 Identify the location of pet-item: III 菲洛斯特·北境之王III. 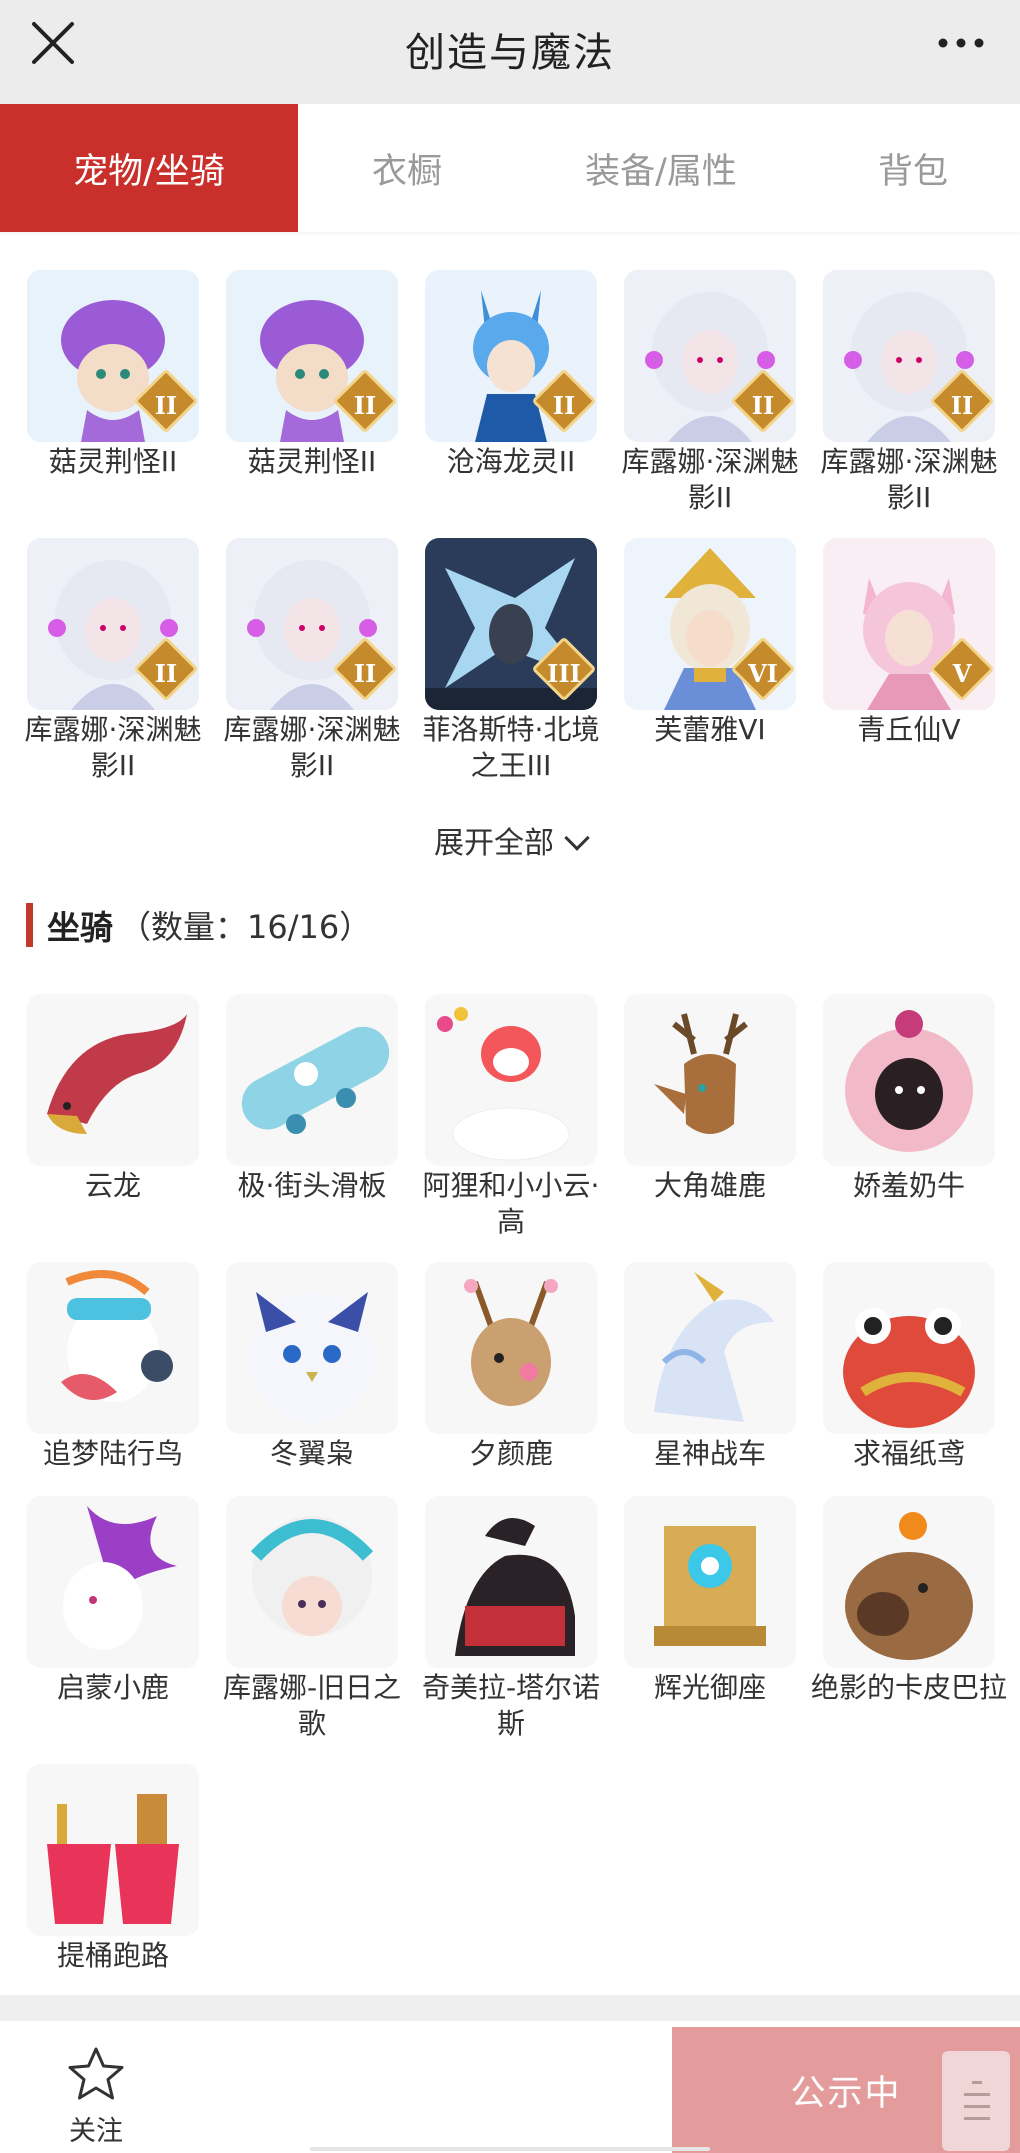
(511, 661).